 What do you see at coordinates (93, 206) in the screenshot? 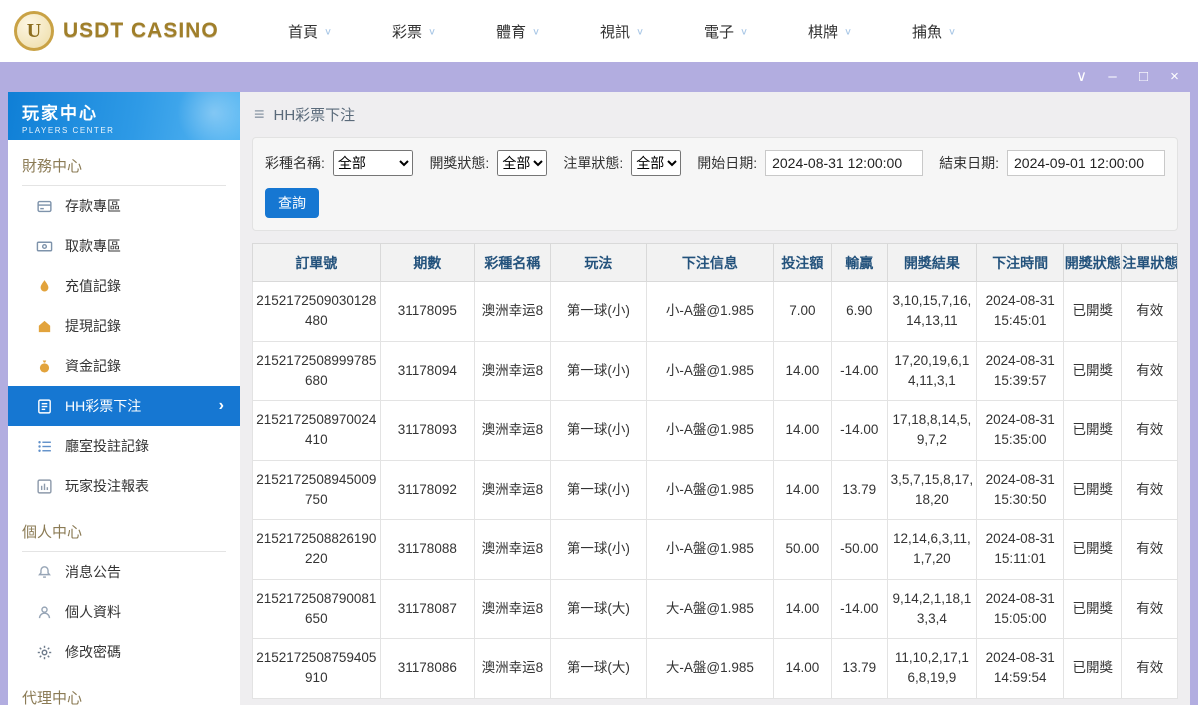
I see `sidebar-item-label: 存款專區` at bounding box center [93, 206].